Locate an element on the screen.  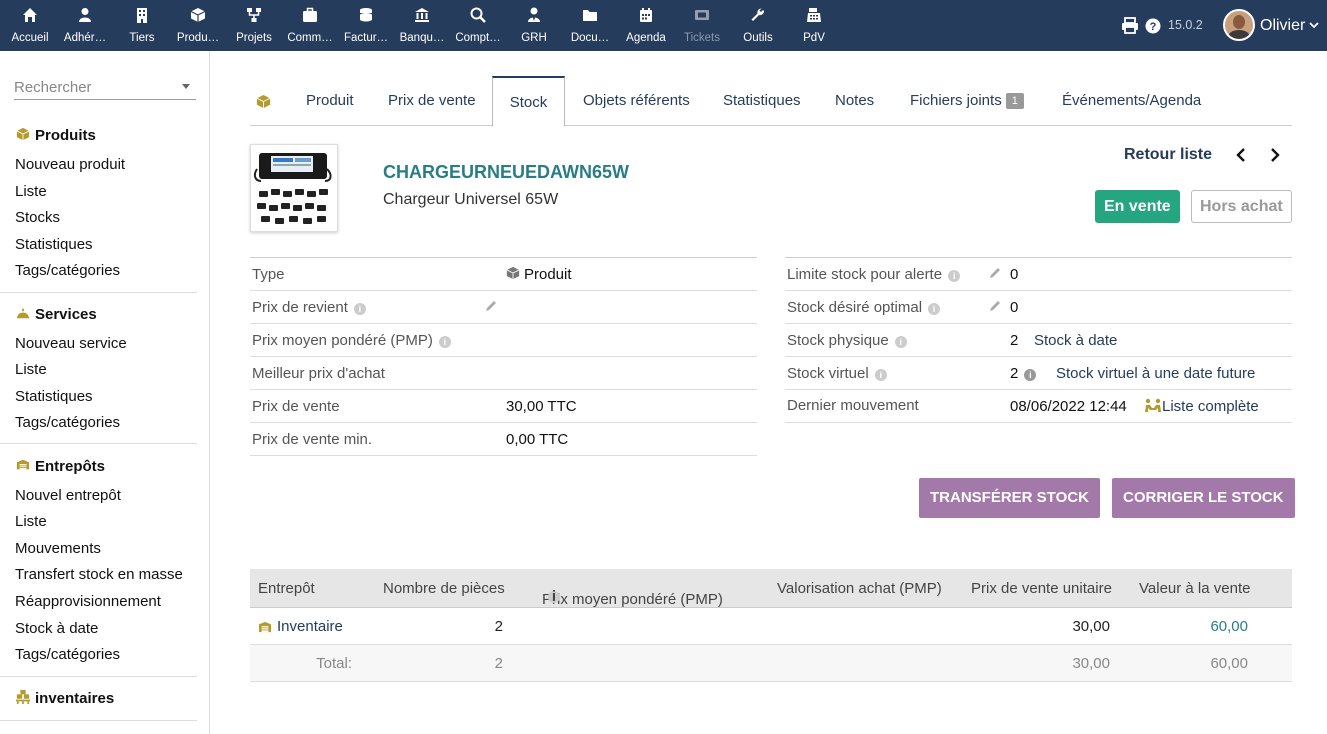
col-header-sale-value: Valeur à la vente is located at coordinates (1194, 588).